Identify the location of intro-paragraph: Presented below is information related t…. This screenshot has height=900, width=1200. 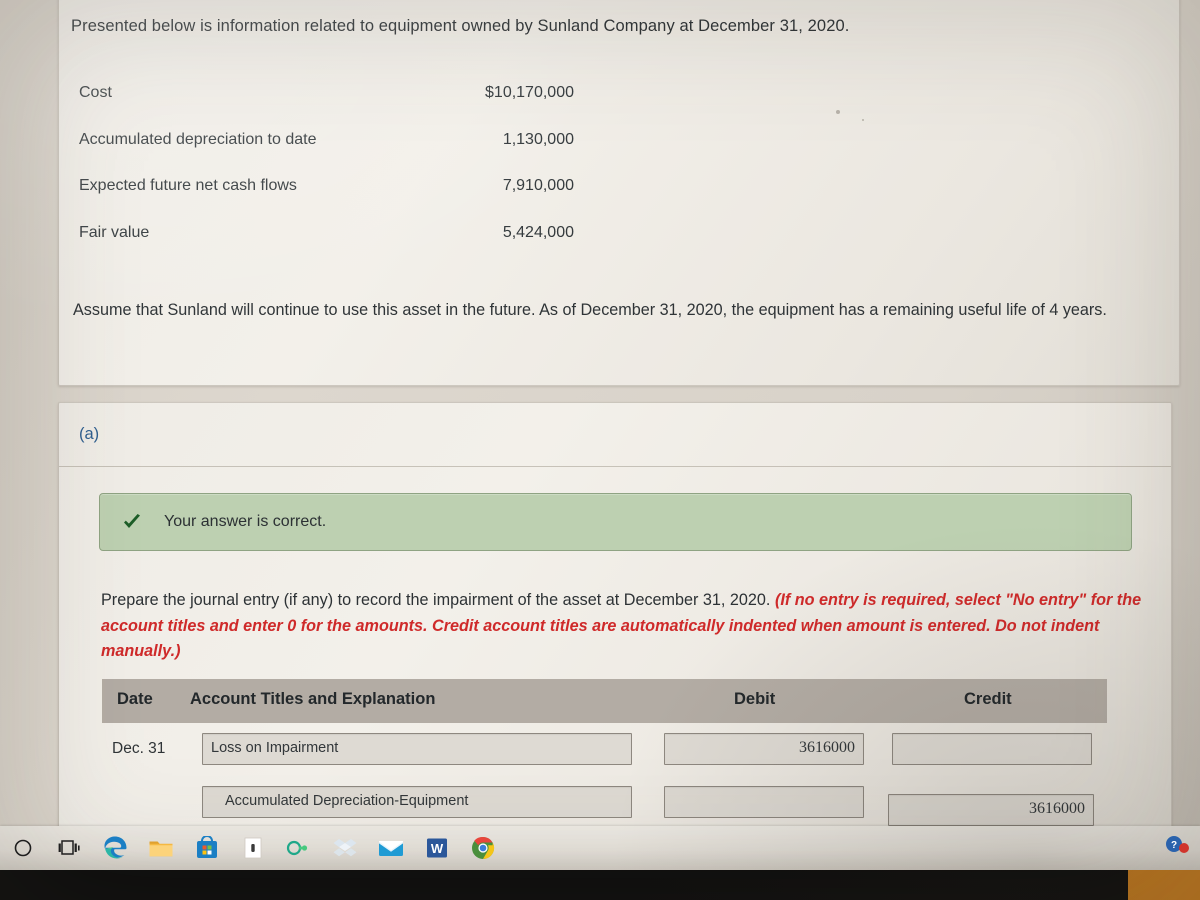
(460, 26).